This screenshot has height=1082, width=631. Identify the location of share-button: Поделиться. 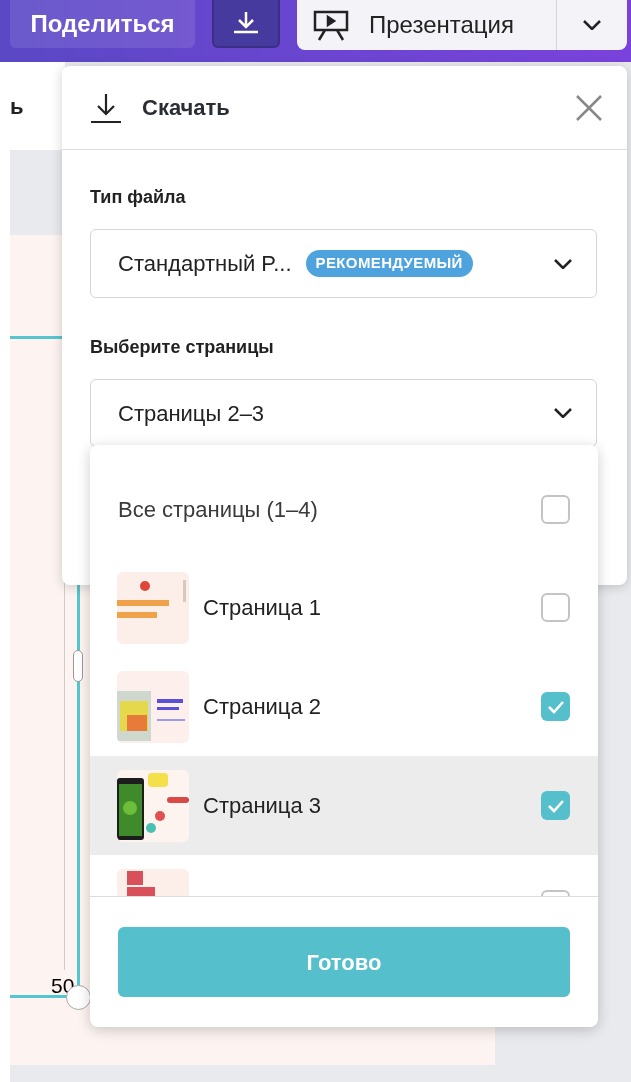
(102, 24).